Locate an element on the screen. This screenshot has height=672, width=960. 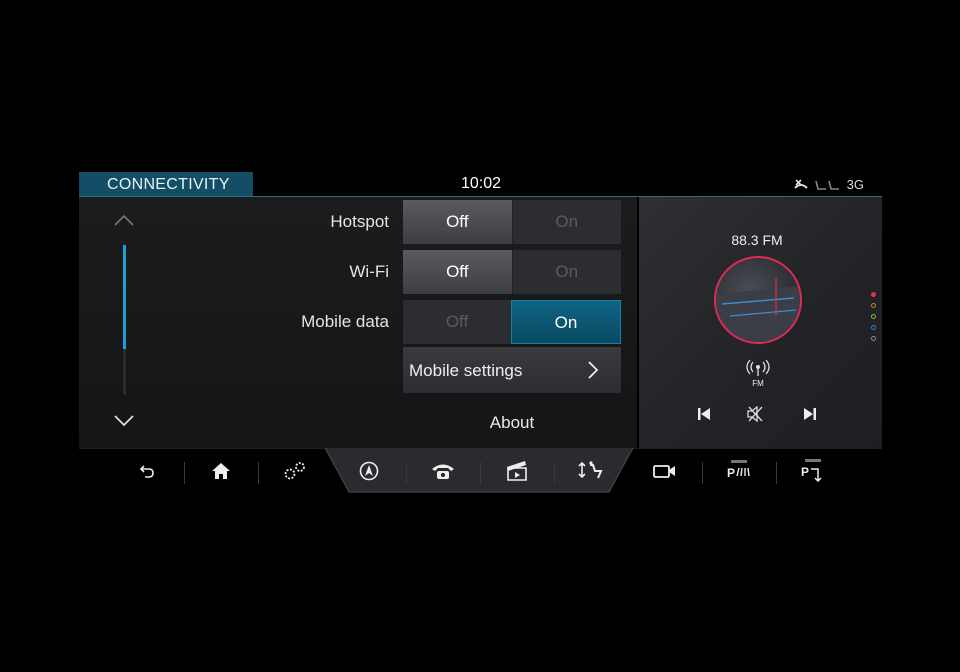
page-indicator is located at coordinates (873, 316).